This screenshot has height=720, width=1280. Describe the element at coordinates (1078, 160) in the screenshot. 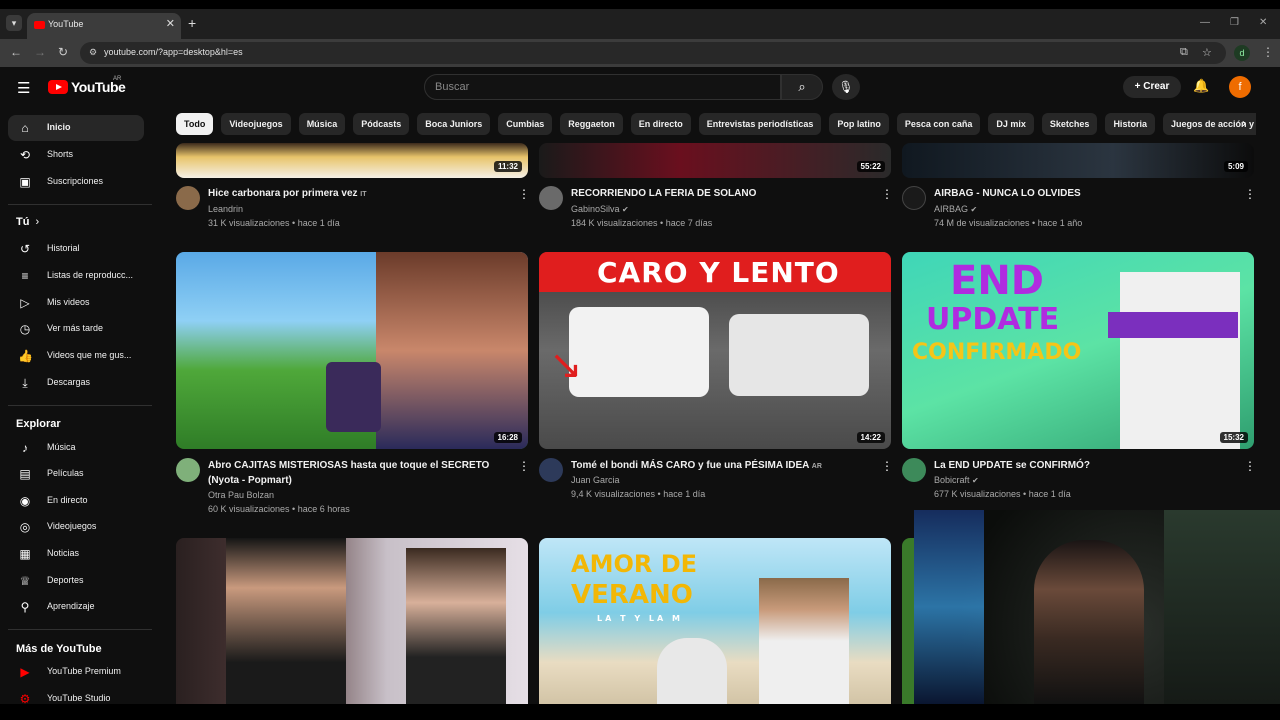

I see `video-thumbnail: 5:09` at that location.